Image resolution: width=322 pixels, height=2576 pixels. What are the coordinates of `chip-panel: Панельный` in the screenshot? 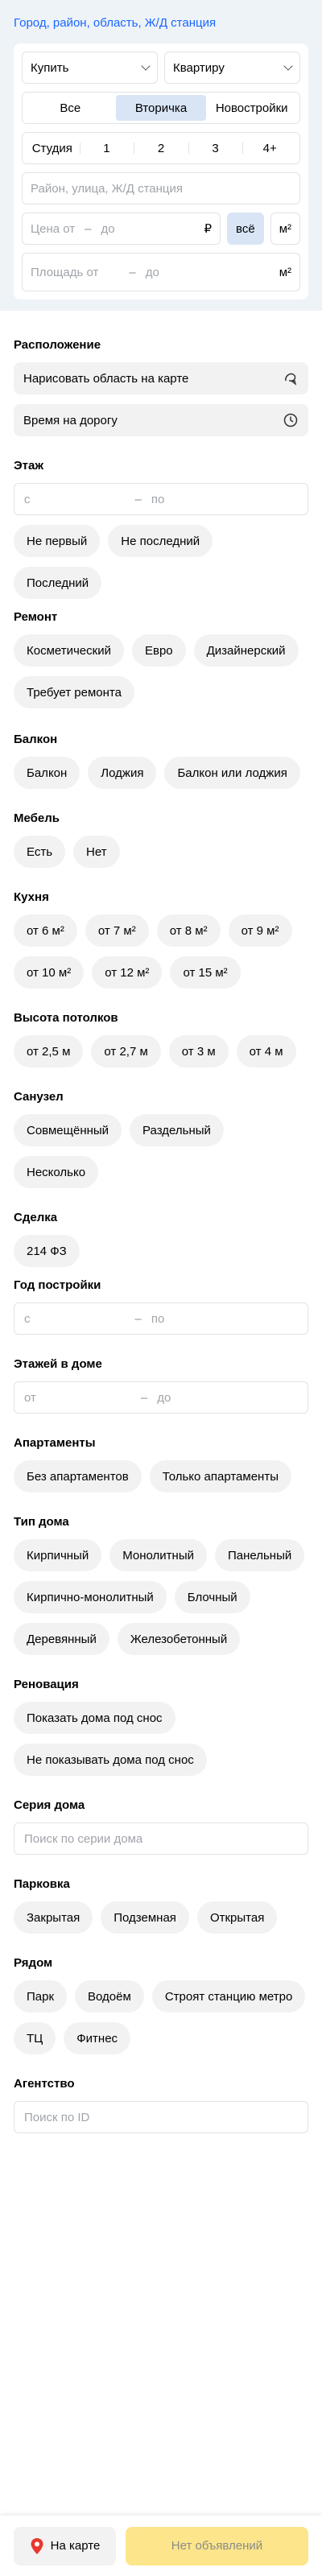 It's located at (259, 1555).